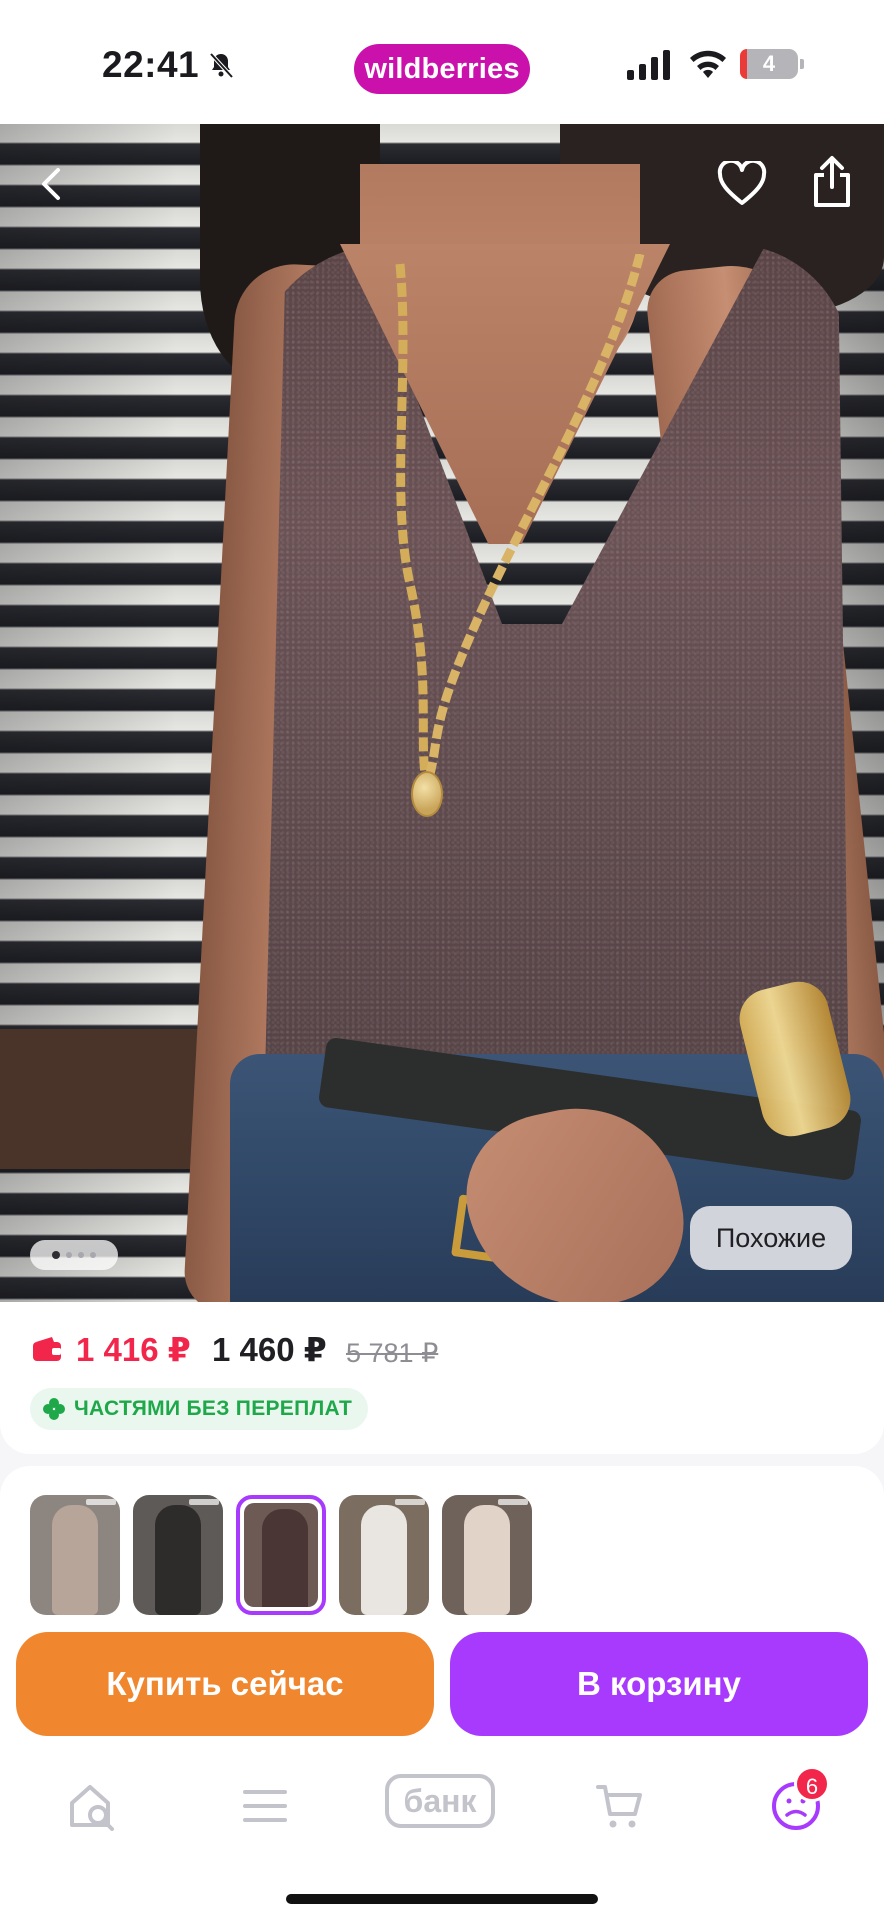 Image resolution: width=884 pixels, height=1920 pixels. What do you see at coordinates (74, 1255) in the screenshot?
I see `gallery-pagination` at bounding box center [74, 1255].